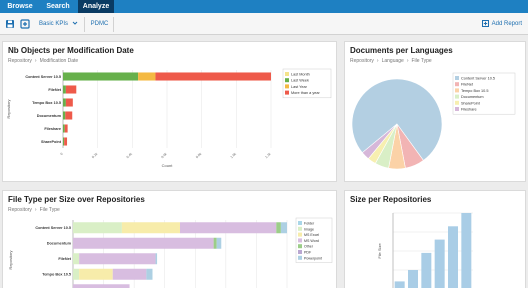 The image size is (528, 288). What do you see at coordinates (71, 50) in the screenshot?
I see `panel-title: Nb Objects per Modification Date` at bounding box center [71, 50].